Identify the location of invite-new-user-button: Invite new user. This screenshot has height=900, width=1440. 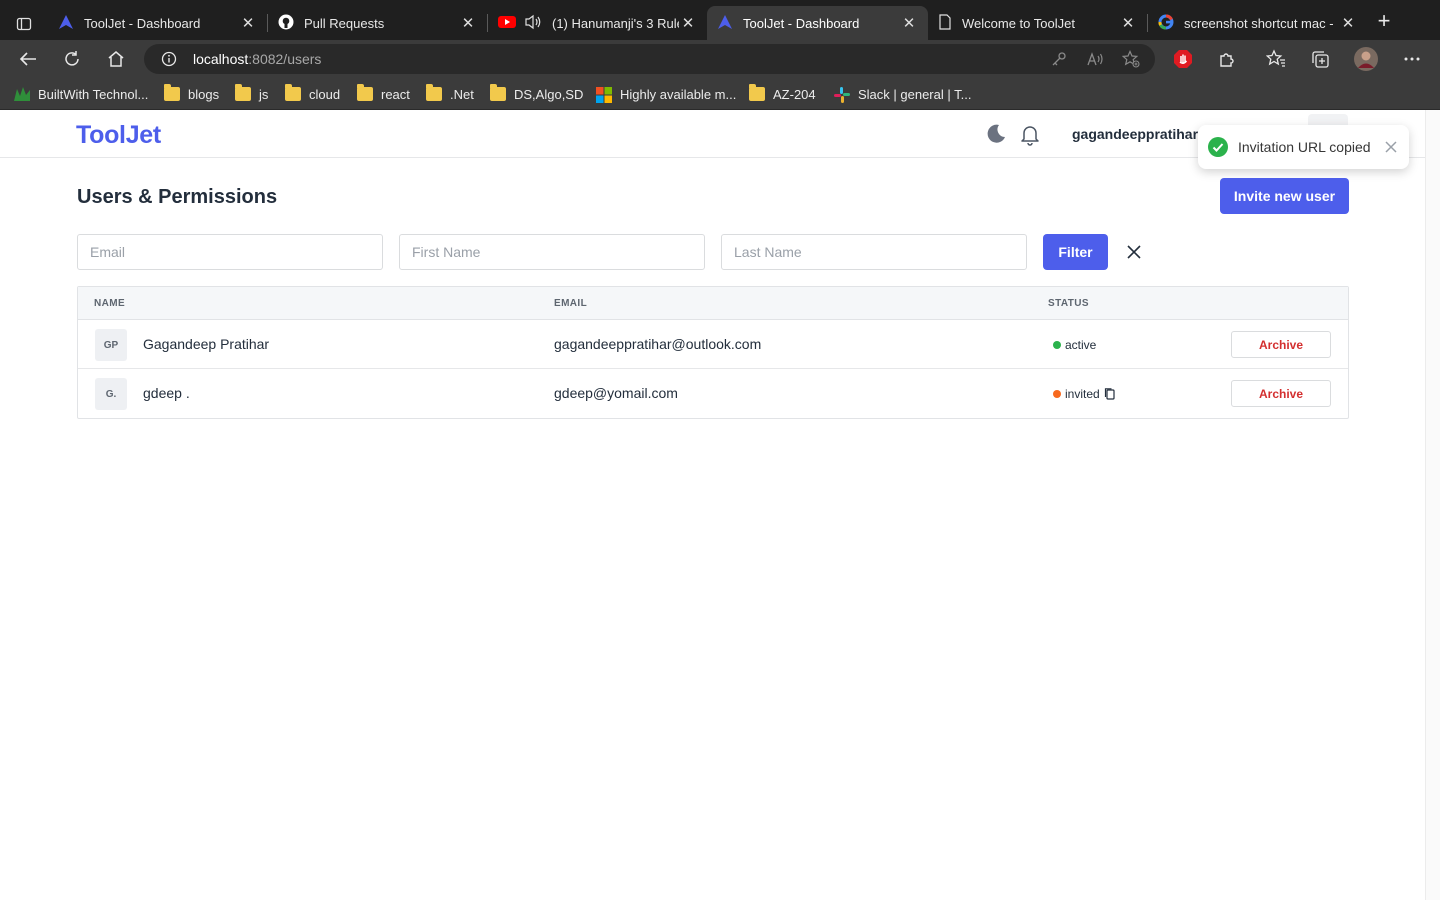
(1284, 196).